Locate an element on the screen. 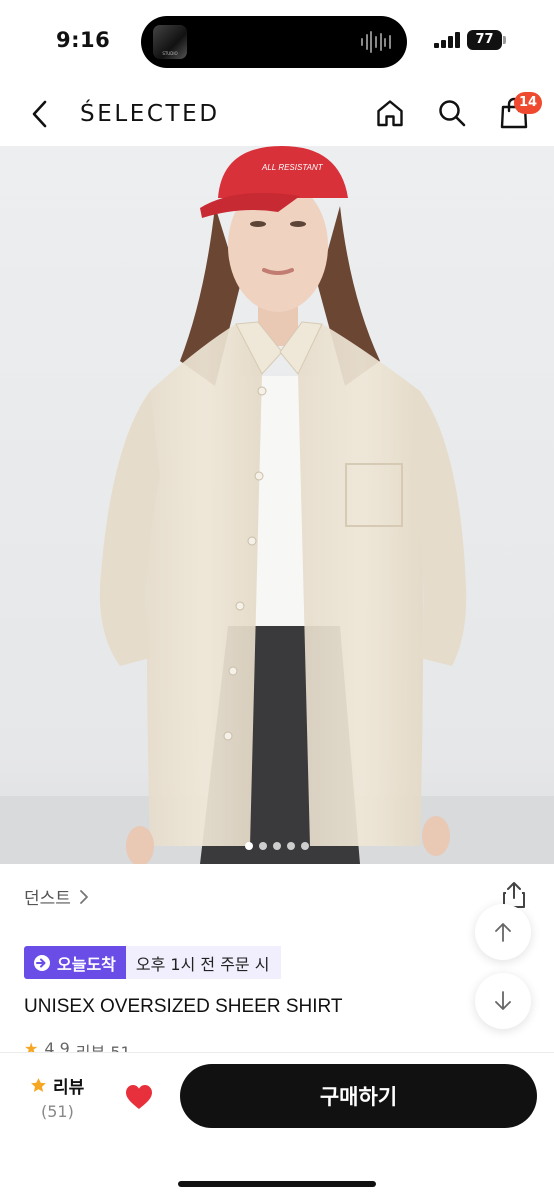 The width and height of the screenshot is (554, 1200). review-summary-button: 리뷰 (51) is located at coordinates (70, 1097).